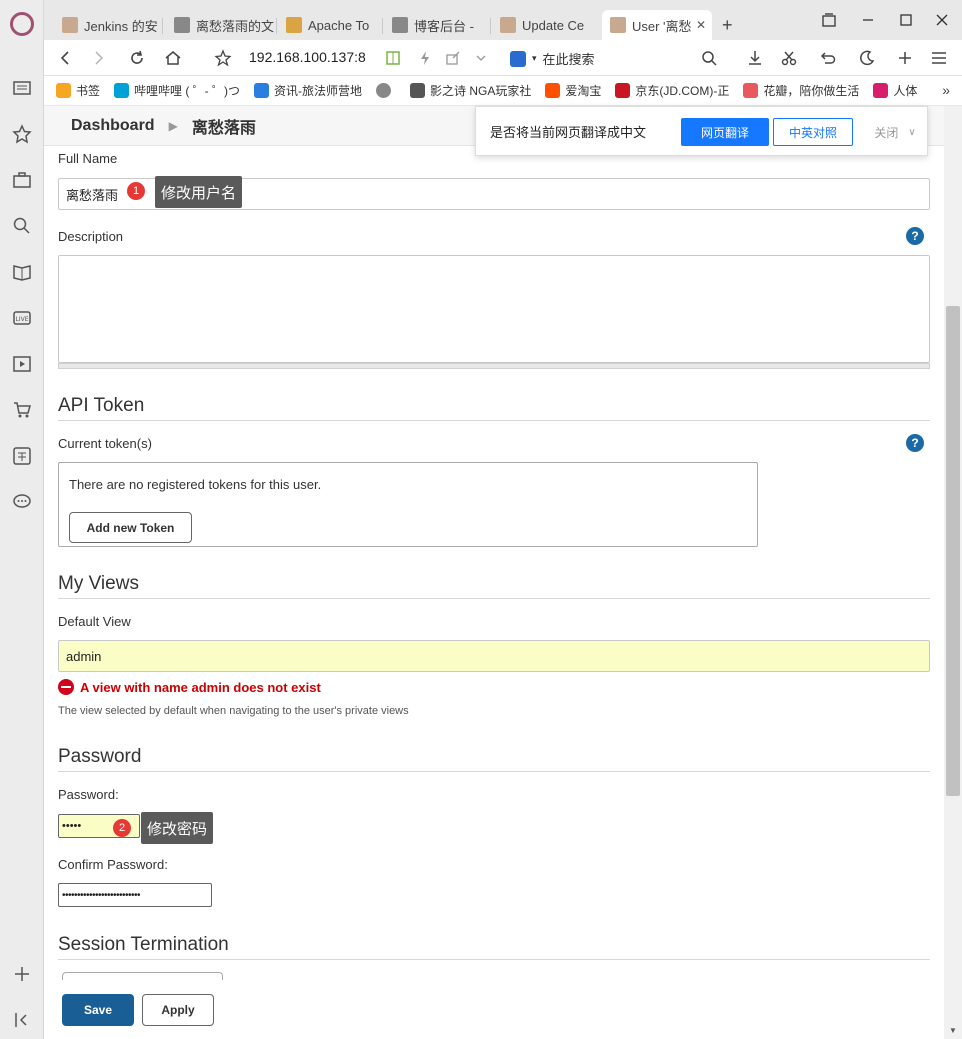 The height and width of the screenshot is (1039, 962). Describe the element at coordinates (22, 502) in the screenshot. I see `chat-icon` at that location.